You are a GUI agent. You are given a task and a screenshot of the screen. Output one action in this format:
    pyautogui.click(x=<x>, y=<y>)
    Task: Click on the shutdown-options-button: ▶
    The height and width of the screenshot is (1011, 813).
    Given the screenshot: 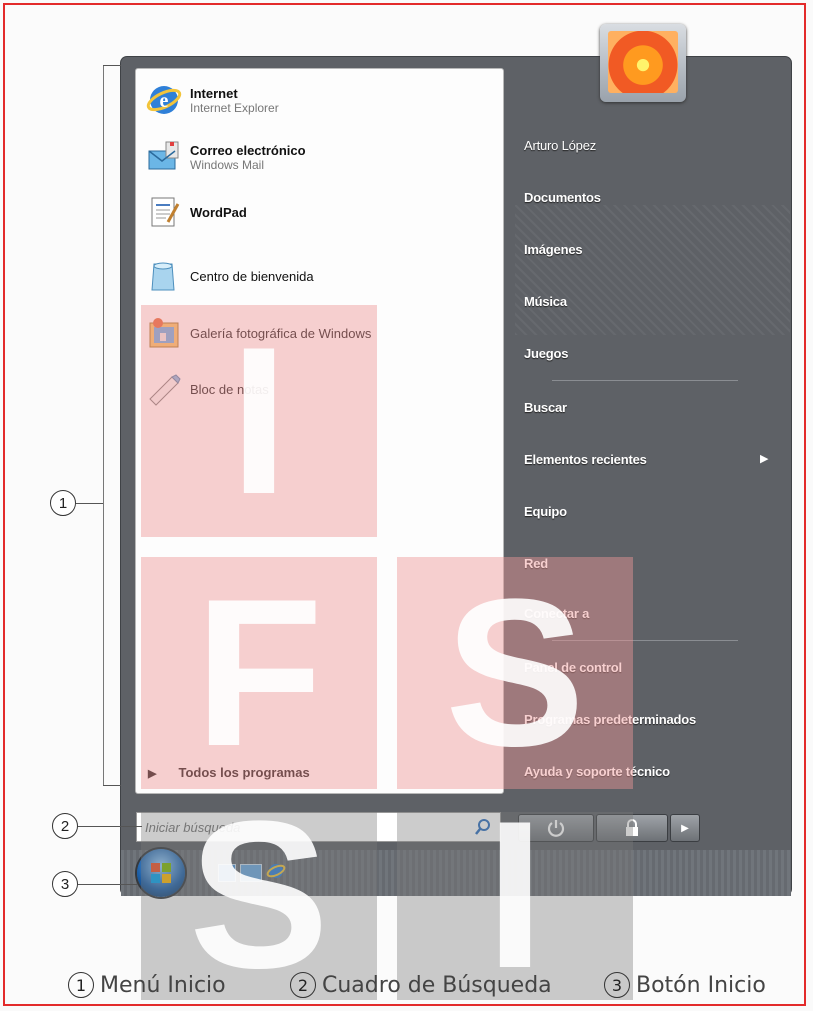 What is the action you would take?
    pyautogui.click(x=685, y=828)
    